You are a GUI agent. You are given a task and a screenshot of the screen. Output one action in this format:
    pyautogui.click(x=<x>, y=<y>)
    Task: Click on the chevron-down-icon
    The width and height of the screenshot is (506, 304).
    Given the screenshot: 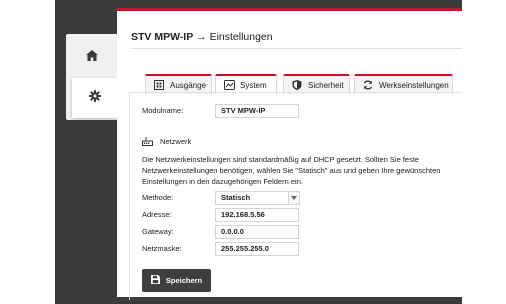 What is the action you would take?
    pyautogui.click(x=293, y=198)
    